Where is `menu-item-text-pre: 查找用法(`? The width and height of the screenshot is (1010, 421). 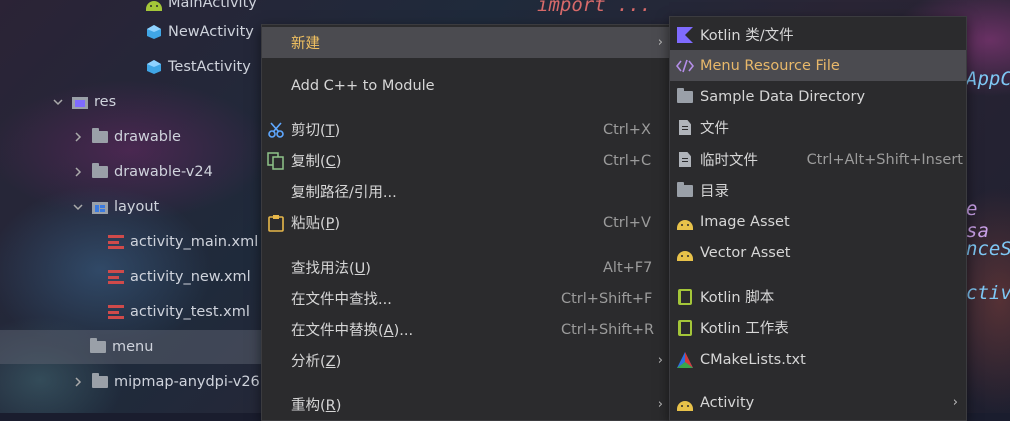
menu-item-text-pre: 查找用法( is located at coordinates (323, 269).